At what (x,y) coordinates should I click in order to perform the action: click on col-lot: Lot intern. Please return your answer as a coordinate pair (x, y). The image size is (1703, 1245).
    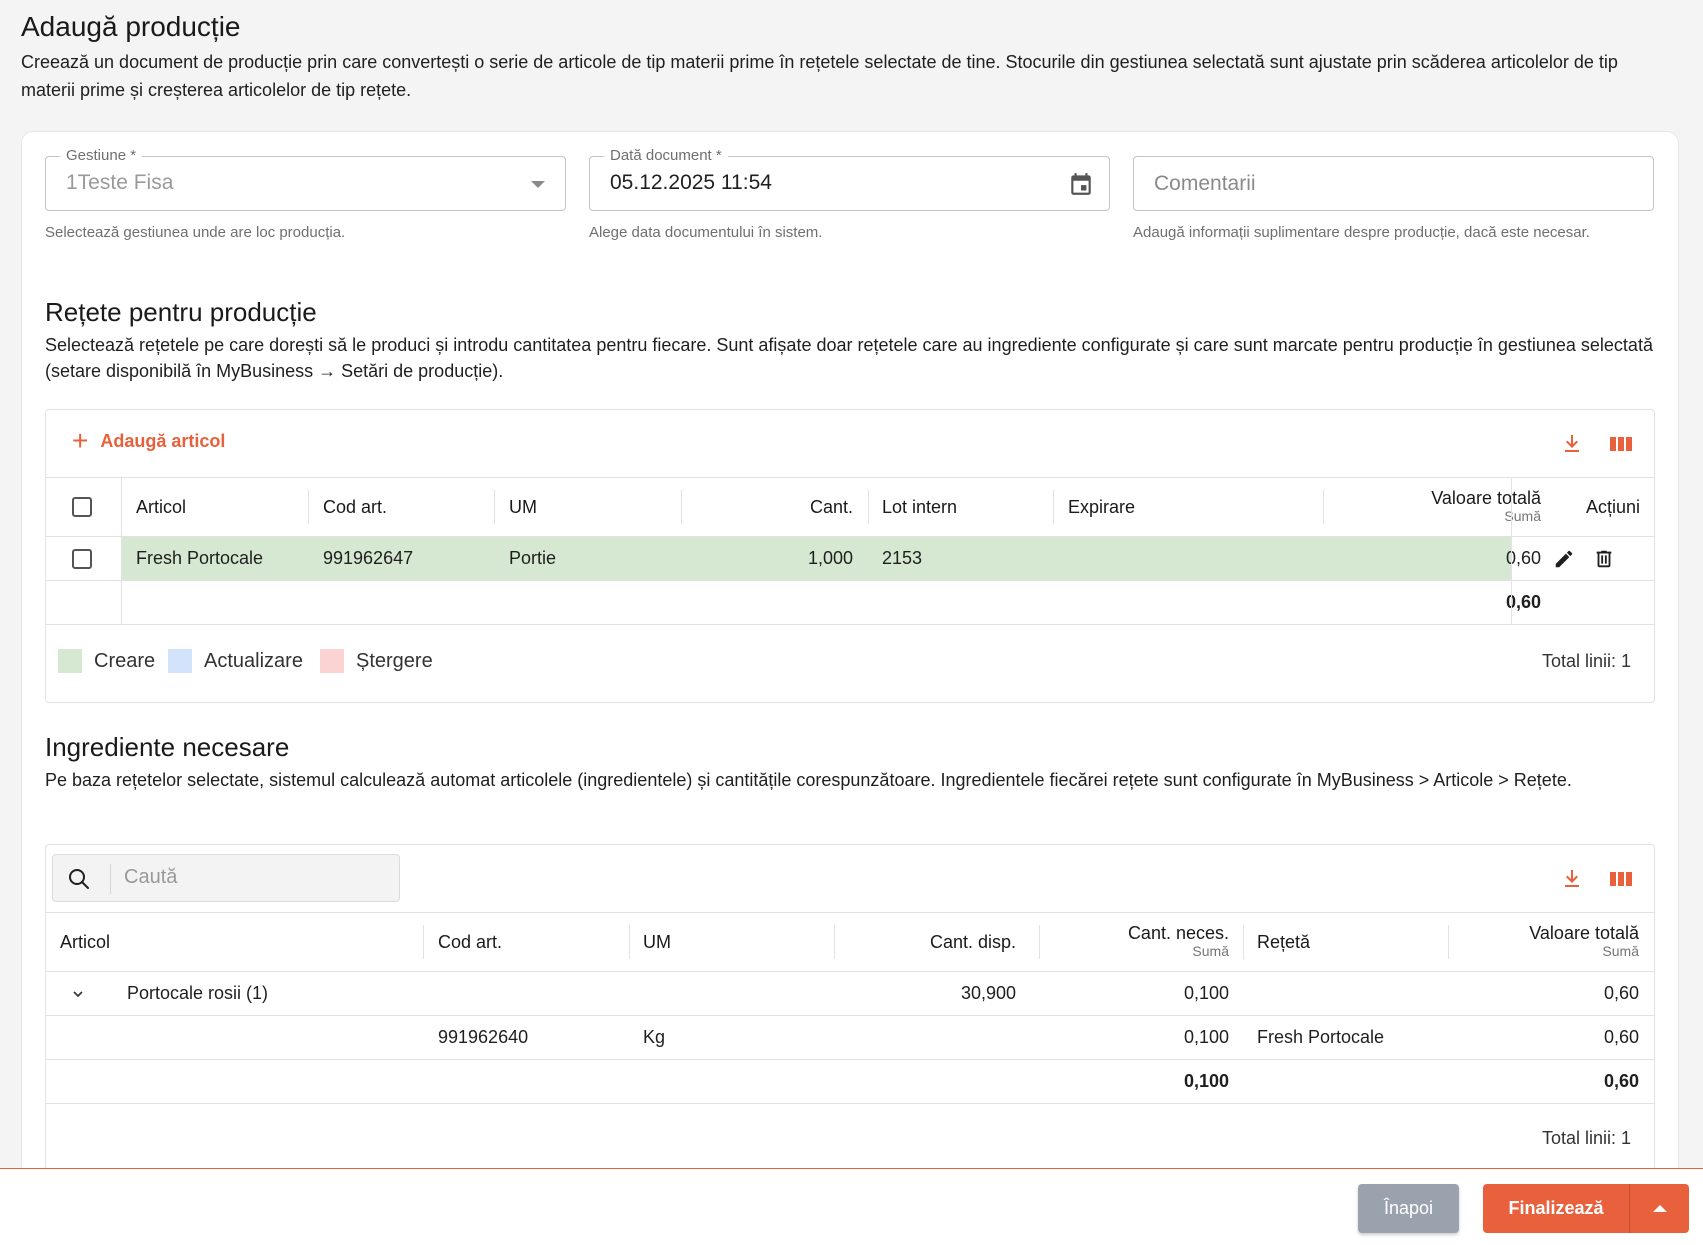
    Looking at the image, I should click on (919, 507).